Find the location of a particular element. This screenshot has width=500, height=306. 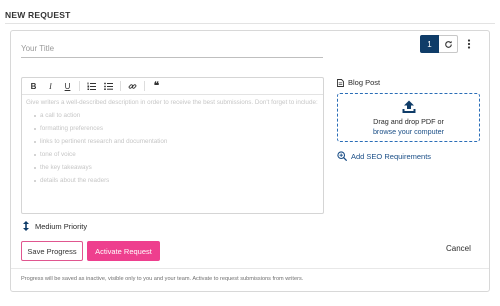

underline-button: U is located at coordinates (67, 86).